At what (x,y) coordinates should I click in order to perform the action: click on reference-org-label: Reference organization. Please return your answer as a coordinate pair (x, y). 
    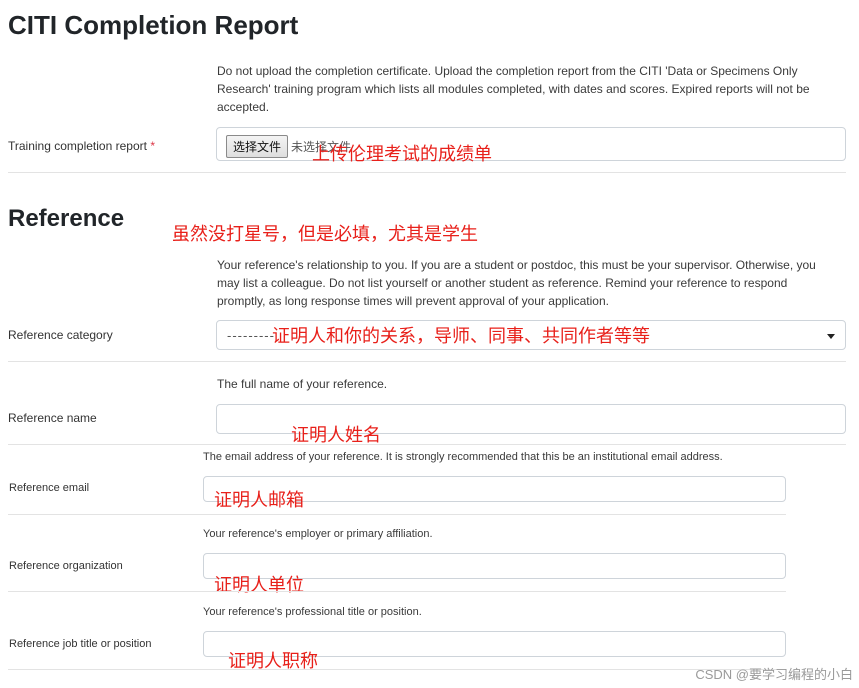
    Looking at the image, I should click on (66, 566).